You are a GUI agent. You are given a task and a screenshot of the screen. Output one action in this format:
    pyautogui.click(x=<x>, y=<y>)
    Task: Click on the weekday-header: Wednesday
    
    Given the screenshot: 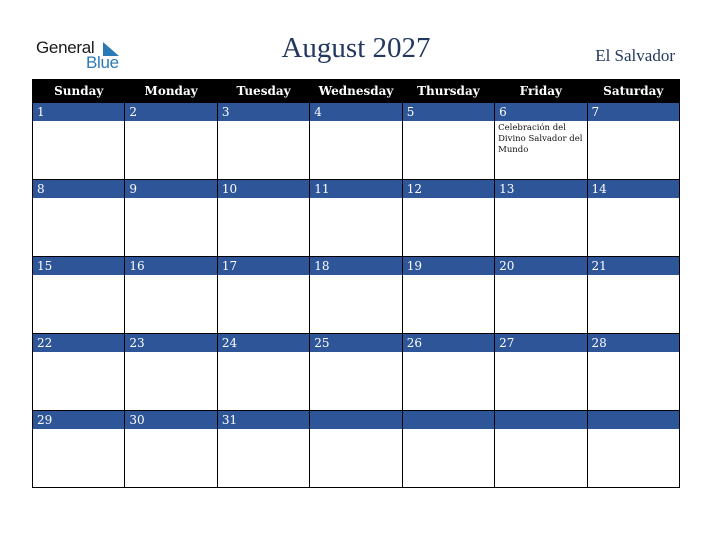 What is the action you would take?
    pyautogui.click(x=356, y=91)
    